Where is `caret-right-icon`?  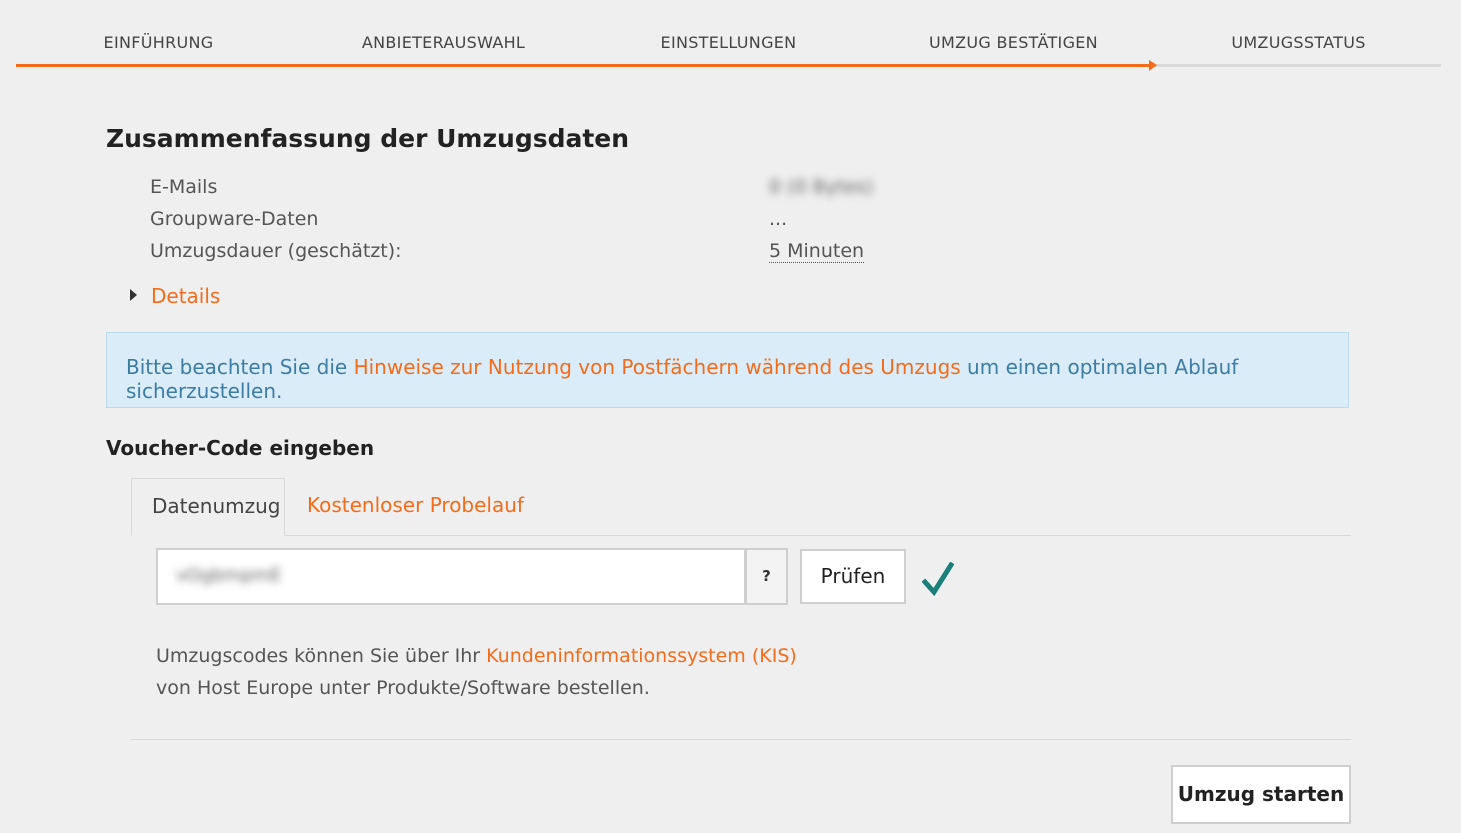 caret-right-icon is located at coordinates (133, 295).